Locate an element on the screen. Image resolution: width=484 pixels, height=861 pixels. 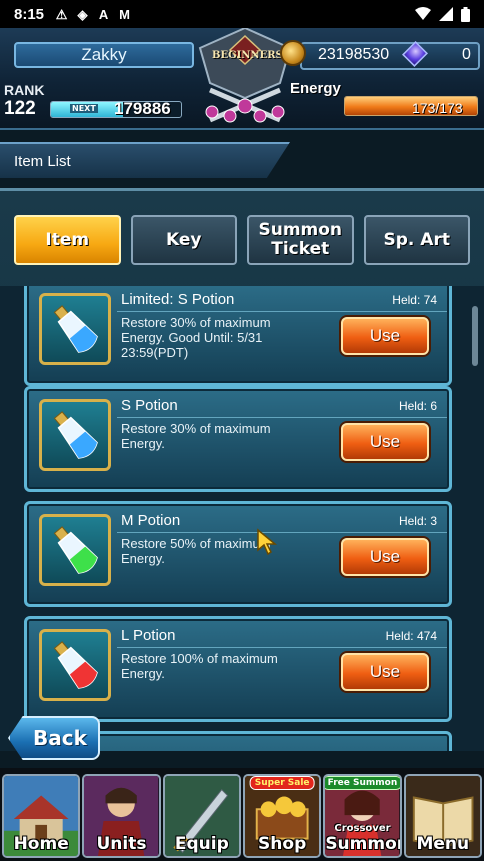
item-held-count: Held: 3 is located at coordinates (417, 521).